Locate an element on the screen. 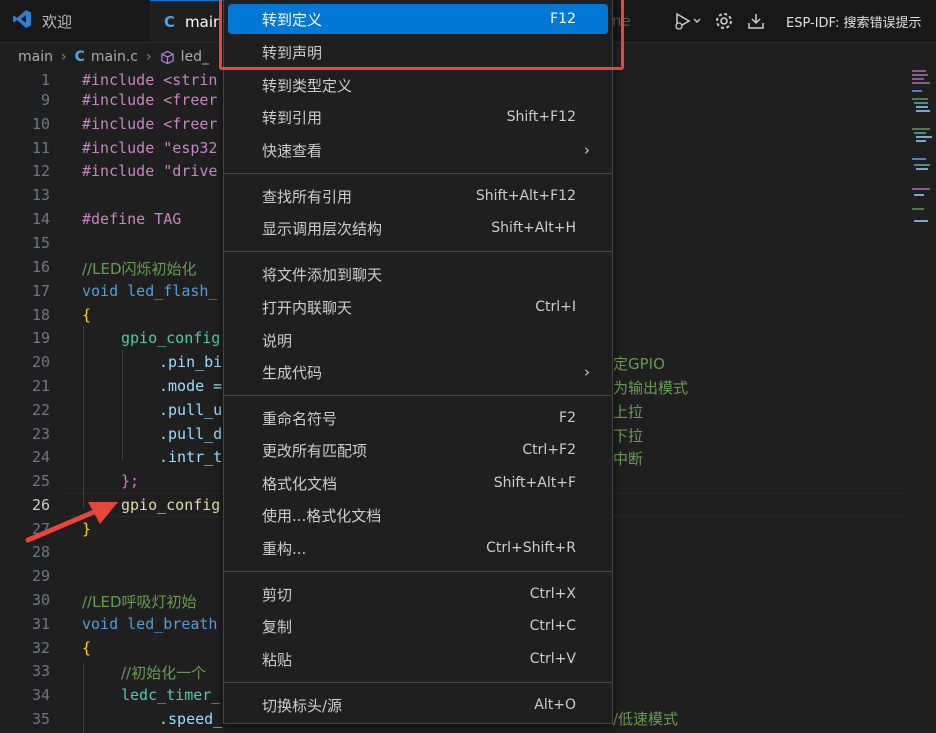 Image resolution: width=936 pixels, height=733 pixels. menu-item-refactor: 重构... Ctrl+Shift+R is located at coordinates (418, 548).